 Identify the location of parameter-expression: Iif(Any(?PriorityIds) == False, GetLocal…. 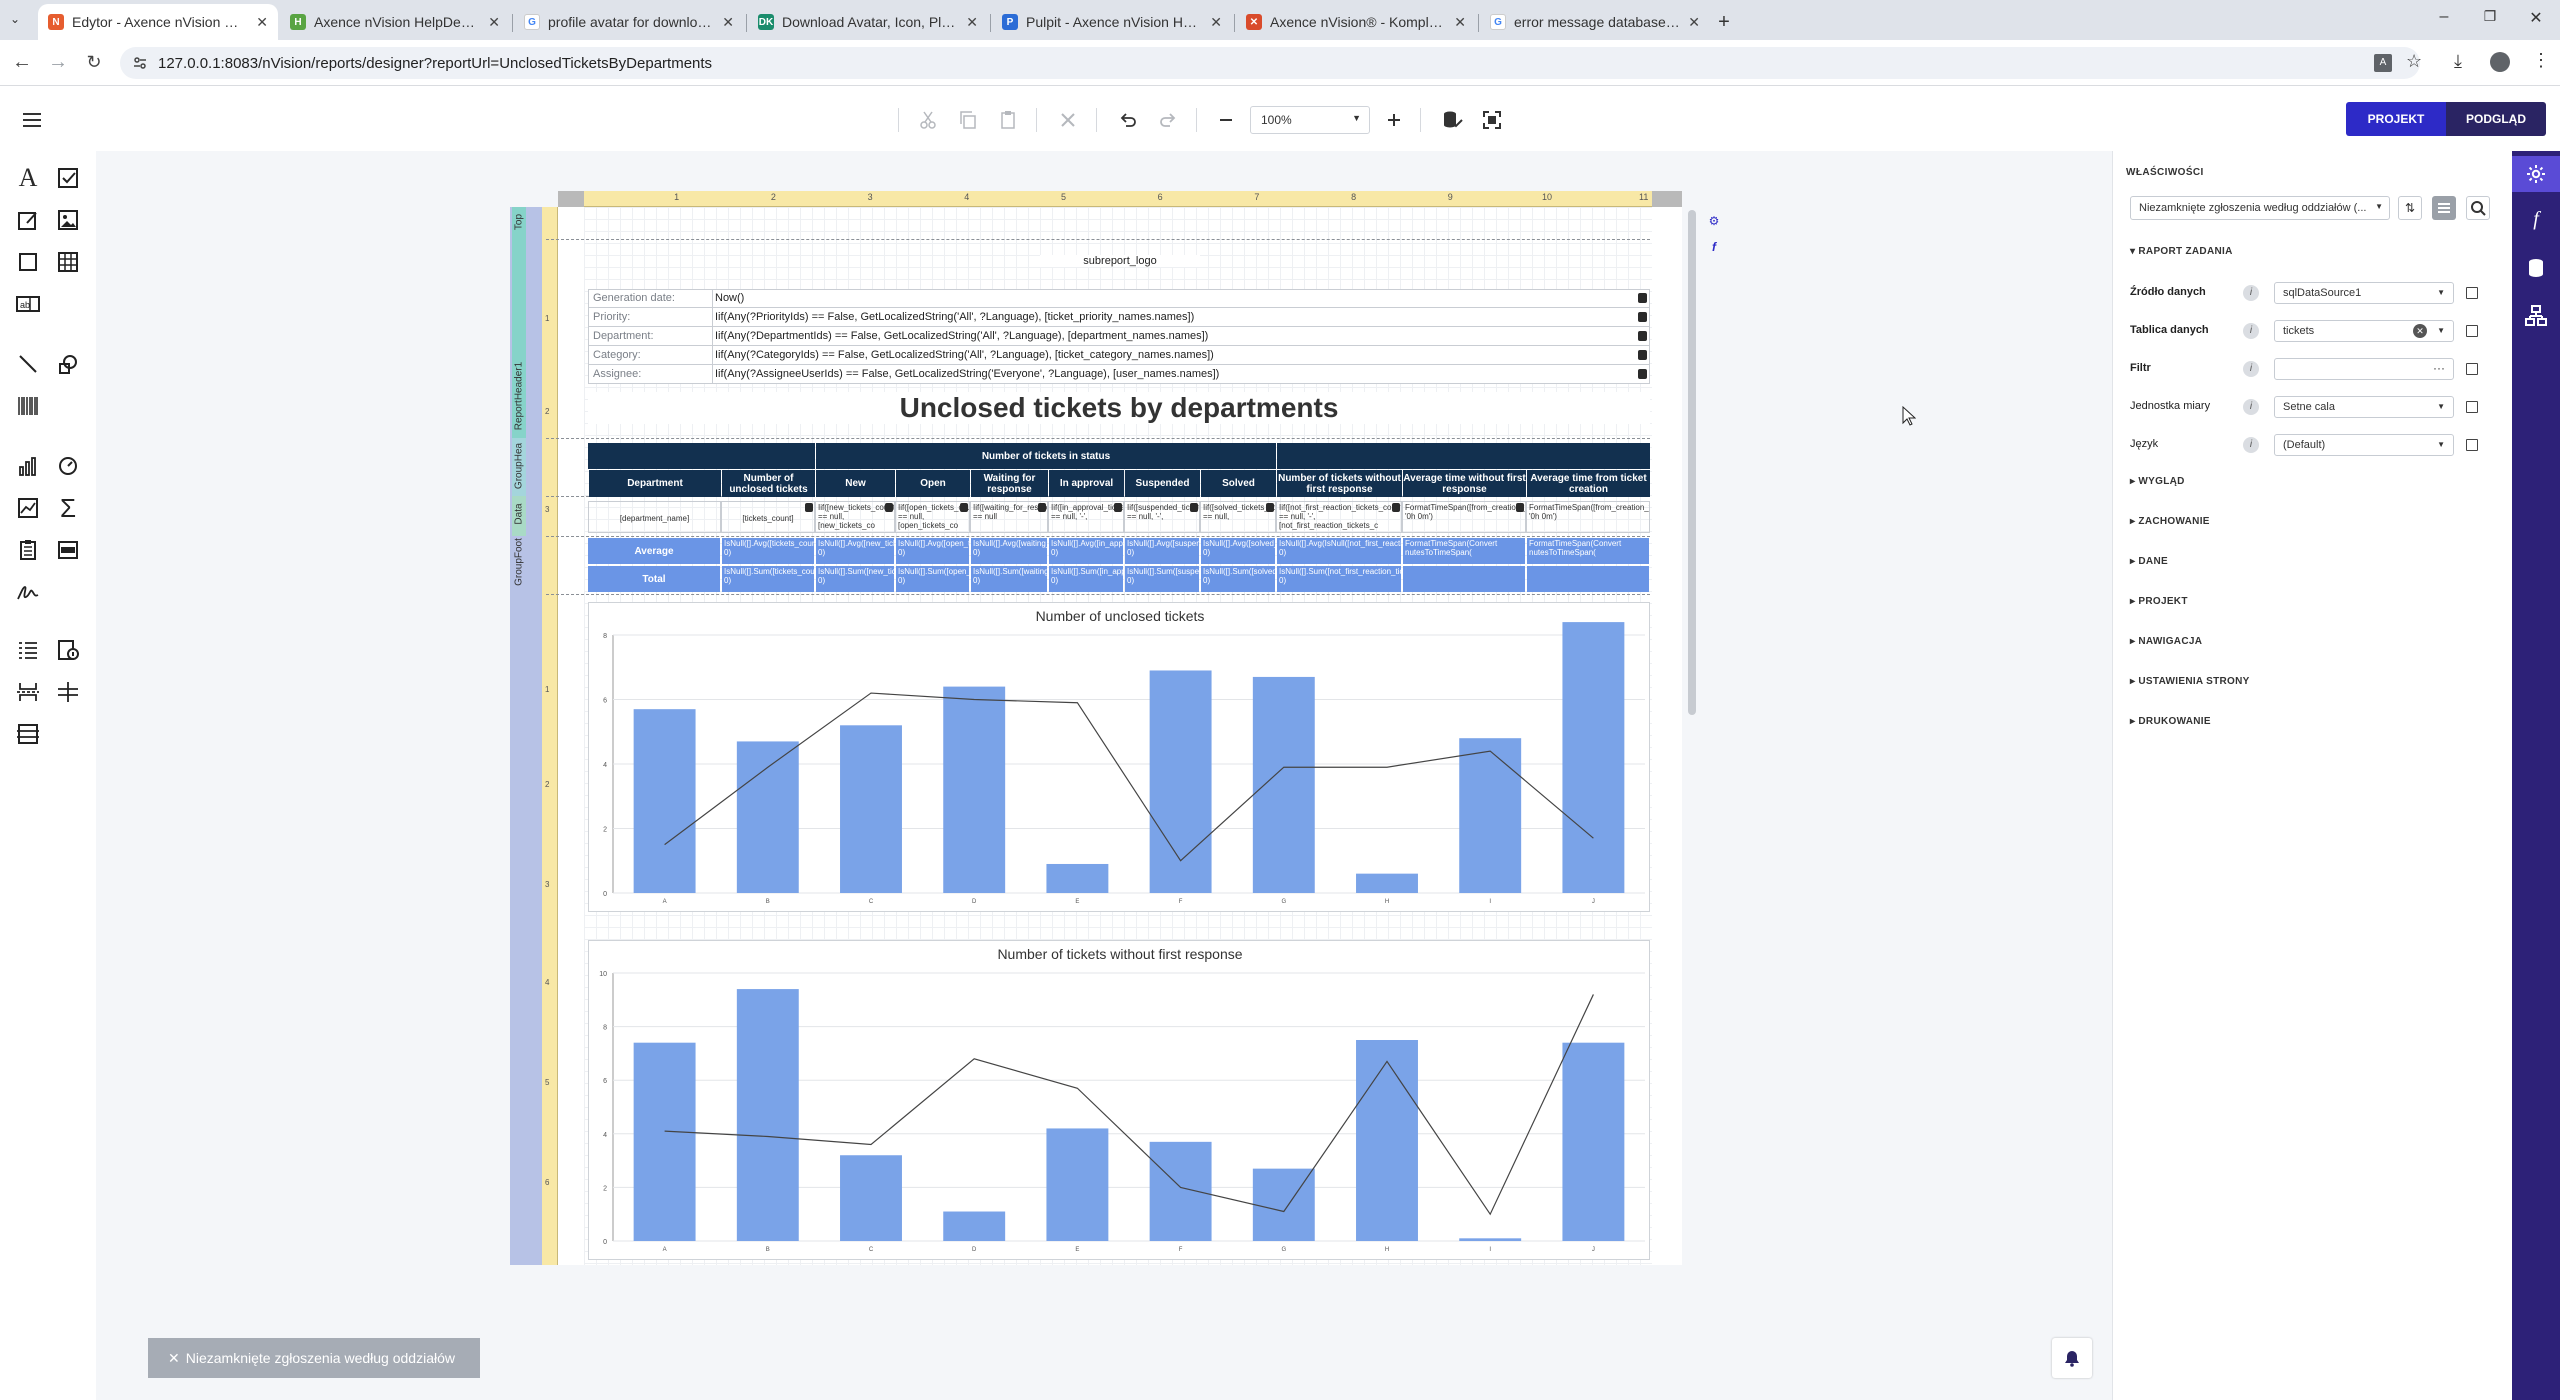
(954, 317).